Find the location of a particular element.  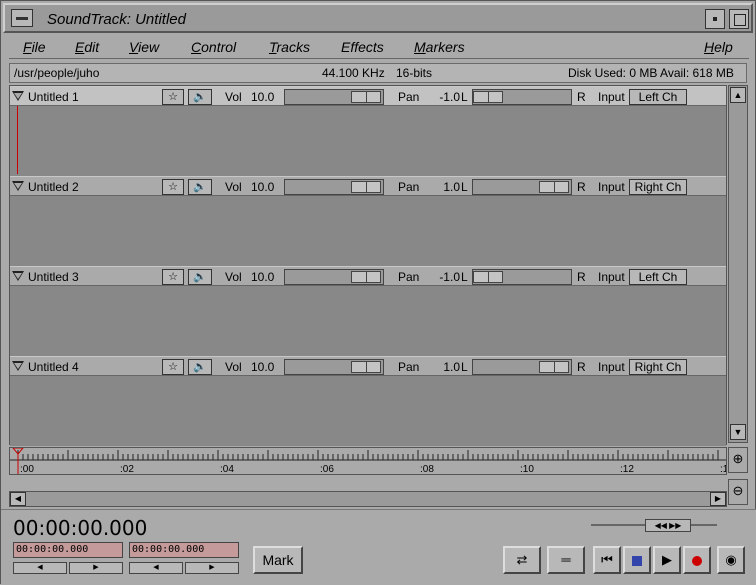

end-step-down-button: ◀ is located at coordinates (156, 568).